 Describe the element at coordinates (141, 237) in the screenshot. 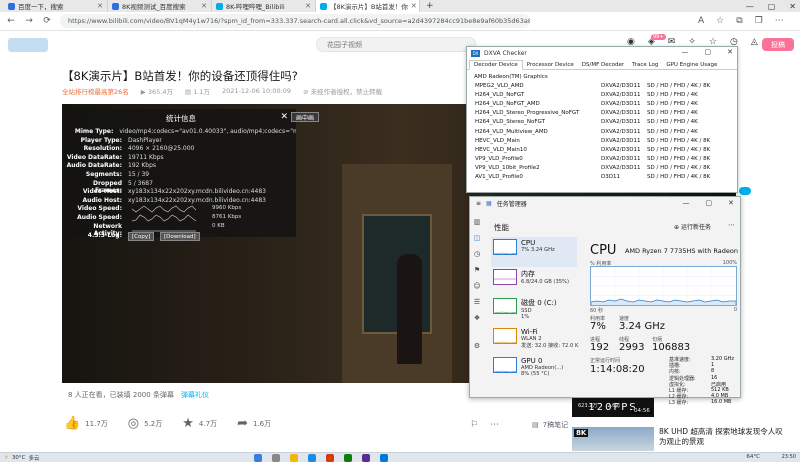

I see `copy-log-button: [Copy]` at that location.